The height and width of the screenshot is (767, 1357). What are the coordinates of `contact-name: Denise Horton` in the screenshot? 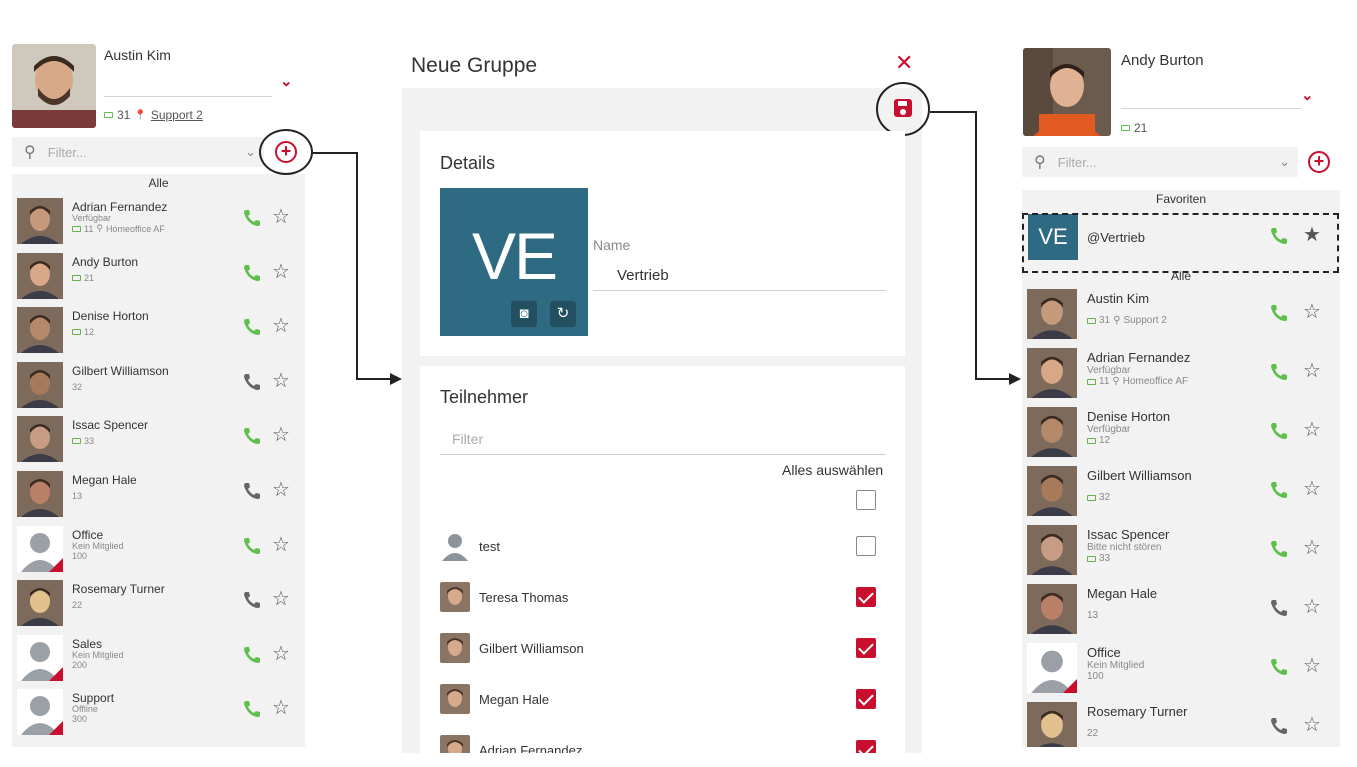 It's located at (1129, 416).